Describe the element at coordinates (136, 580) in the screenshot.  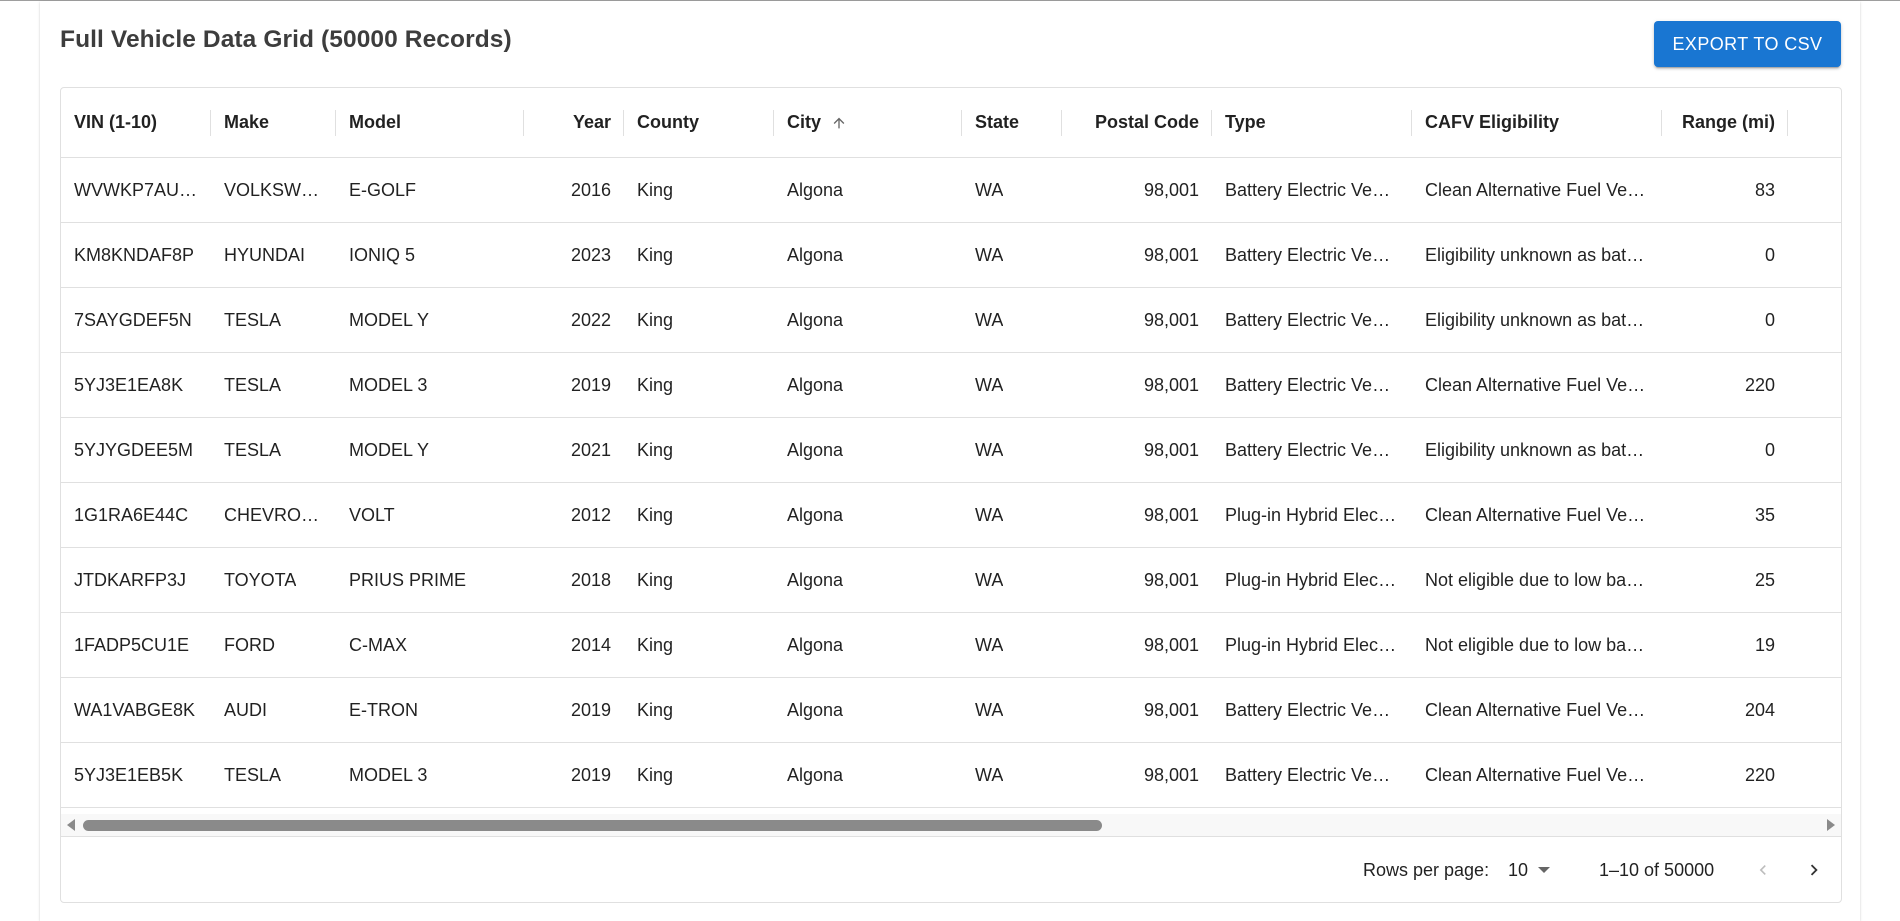
I see `cell-vin: JTDKARFP3J` at that location.